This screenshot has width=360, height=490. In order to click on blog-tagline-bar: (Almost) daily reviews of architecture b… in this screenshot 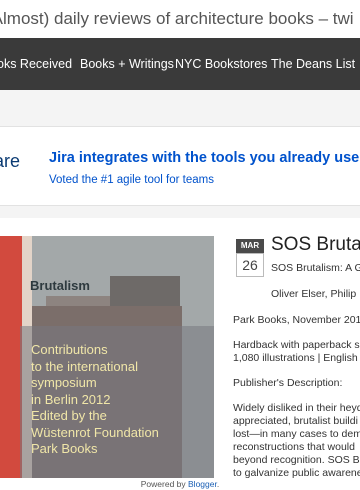, I will do `click(180, 19)`.